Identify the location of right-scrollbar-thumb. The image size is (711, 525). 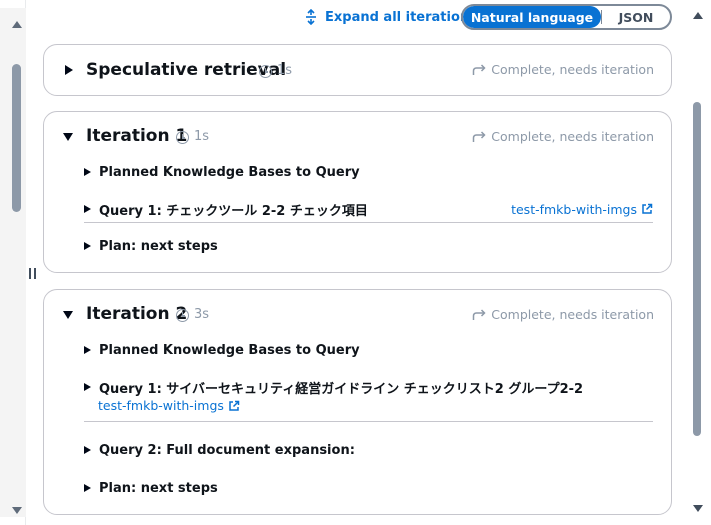
(697, 269).